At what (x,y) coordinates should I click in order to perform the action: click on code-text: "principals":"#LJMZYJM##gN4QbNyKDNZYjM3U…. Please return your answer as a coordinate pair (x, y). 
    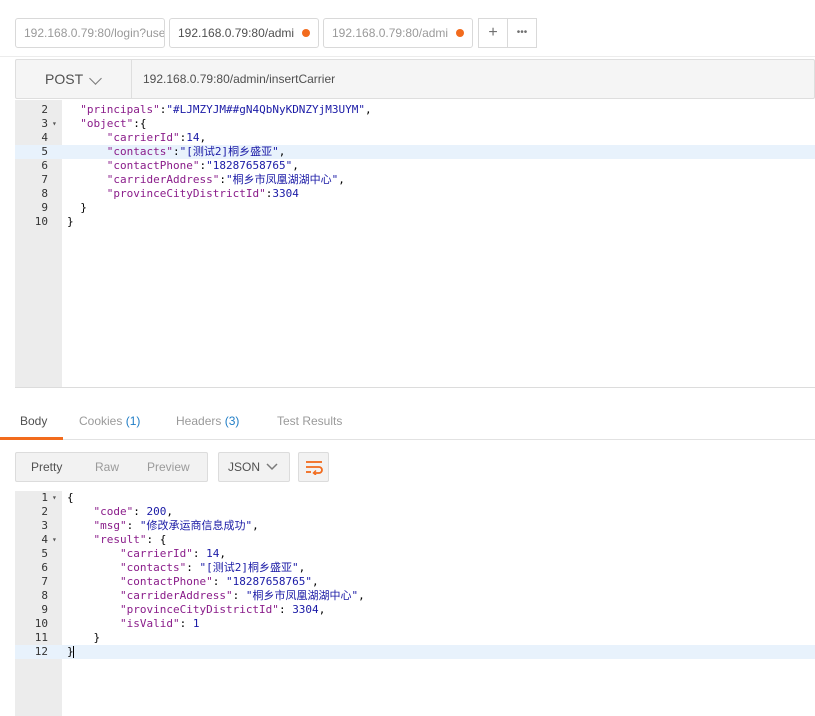
    Looking at the image, I should click on (226, 109).